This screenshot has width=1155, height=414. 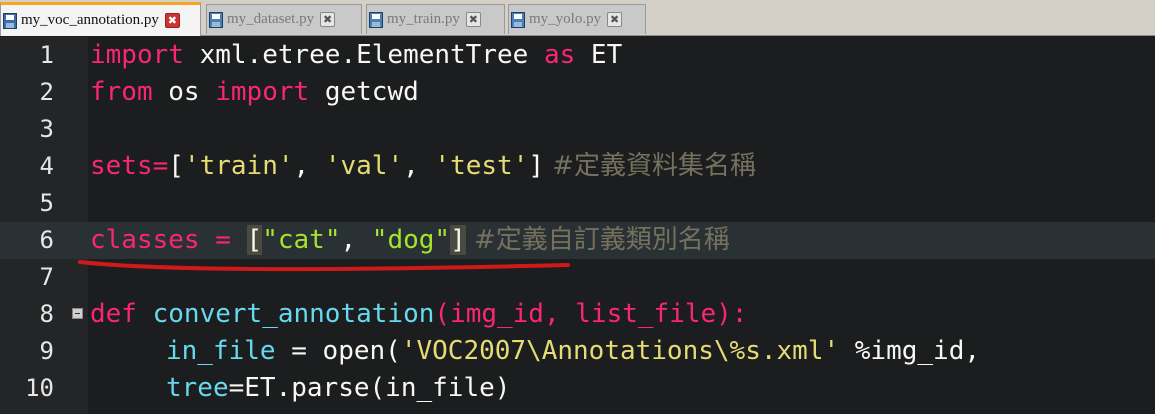 What do you see at coordinates (46, 203) in the screenshot?
I see `line-number: 5` at bounding box center [46, 203].